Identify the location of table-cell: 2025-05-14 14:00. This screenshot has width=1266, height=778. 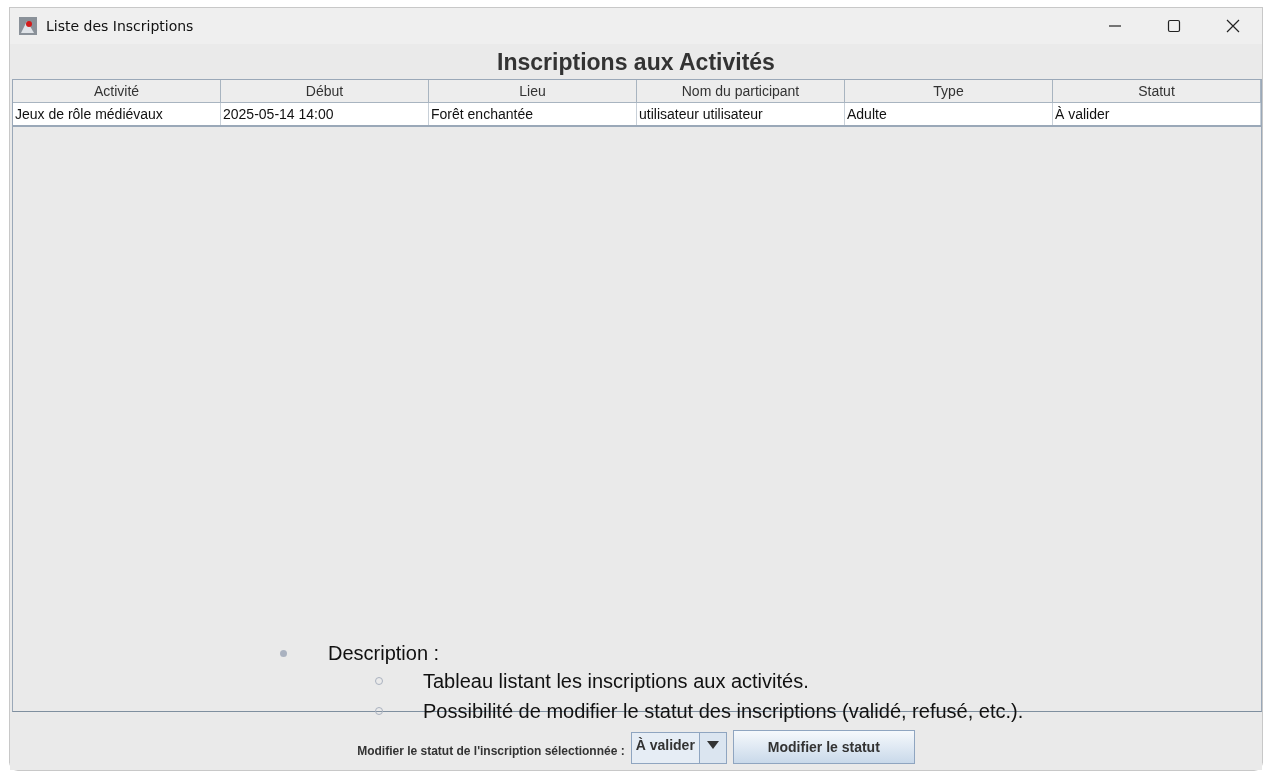
(325, 114).